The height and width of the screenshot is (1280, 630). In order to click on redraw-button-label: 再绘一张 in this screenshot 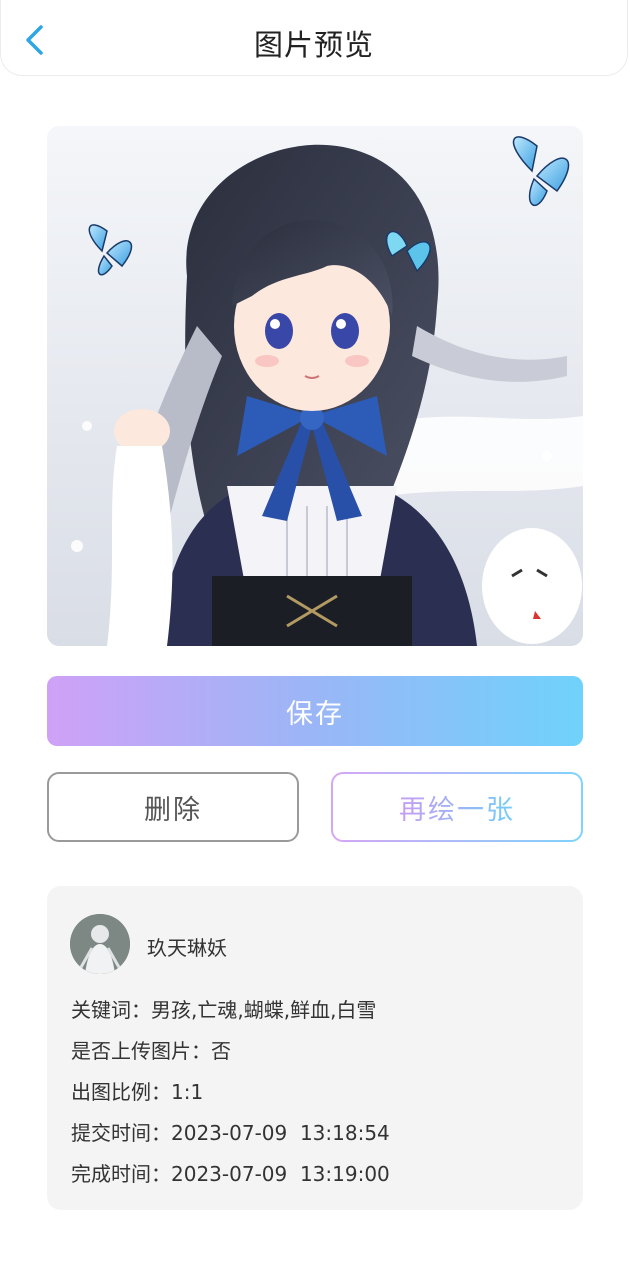, I will do `click(457, 807)`.